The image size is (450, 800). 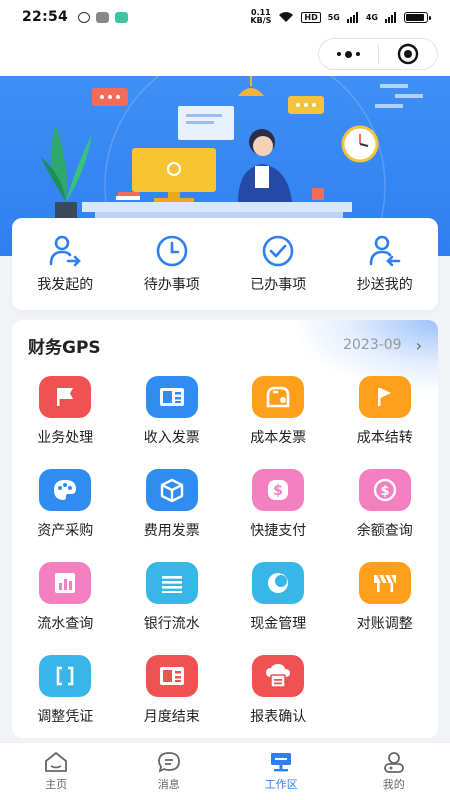 I want to click on palette-icon, so click(x=65, y=490).